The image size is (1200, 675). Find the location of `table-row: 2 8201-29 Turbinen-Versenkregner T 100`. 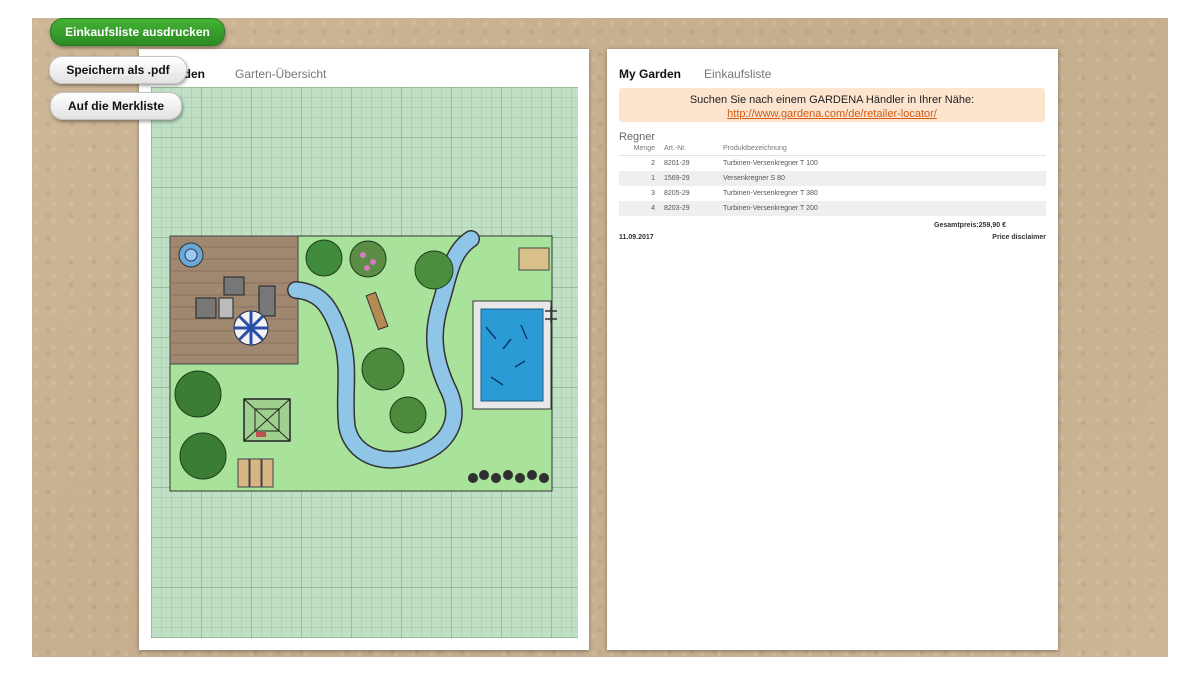

table-row: 2 8201-29 Turbinen-Versenkregner T 100 is located at coordinates (832, 163).